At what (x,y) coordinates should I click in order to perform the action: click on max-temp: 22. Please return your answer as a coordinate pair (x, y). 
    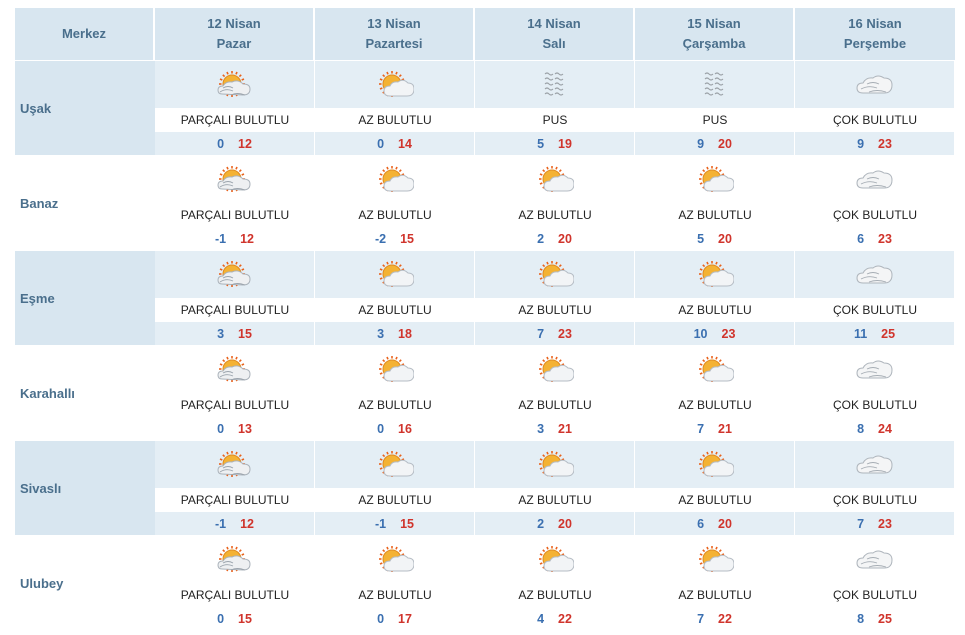
    Looking at the image, I should click on (725, 618).